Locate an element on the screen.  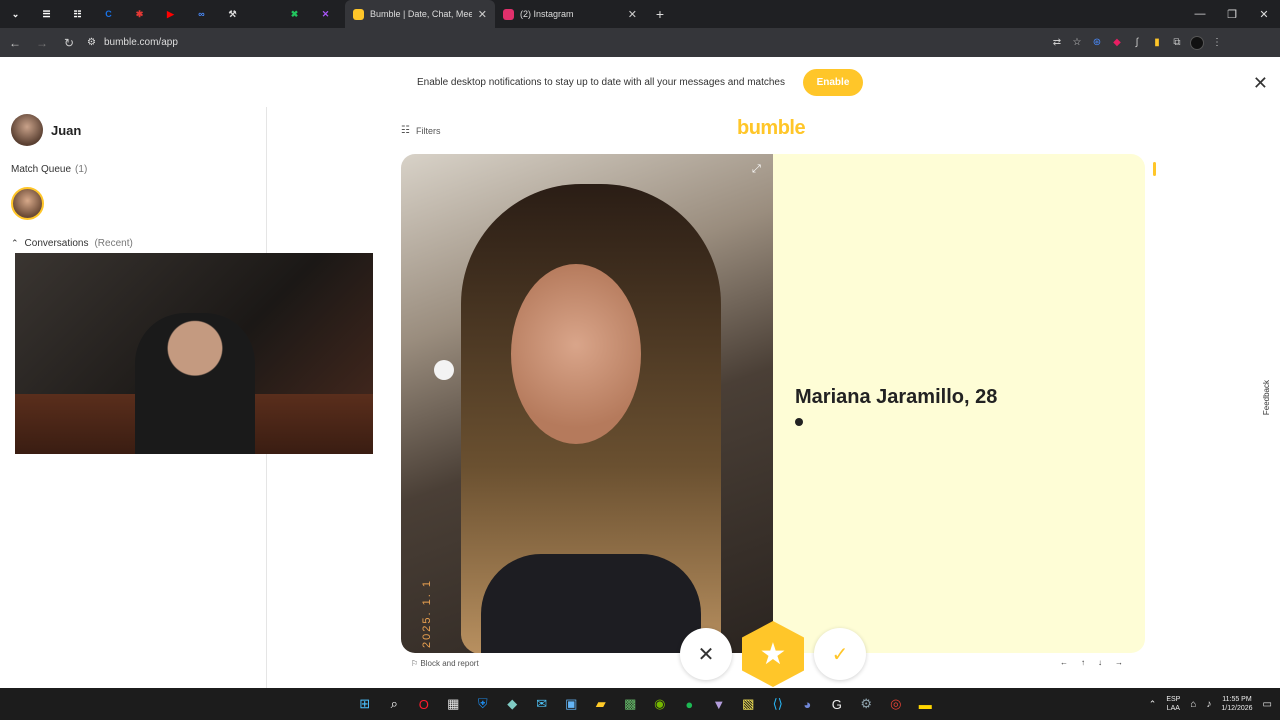
defender-icon: ⛨ is located at coordinates (483, 704).